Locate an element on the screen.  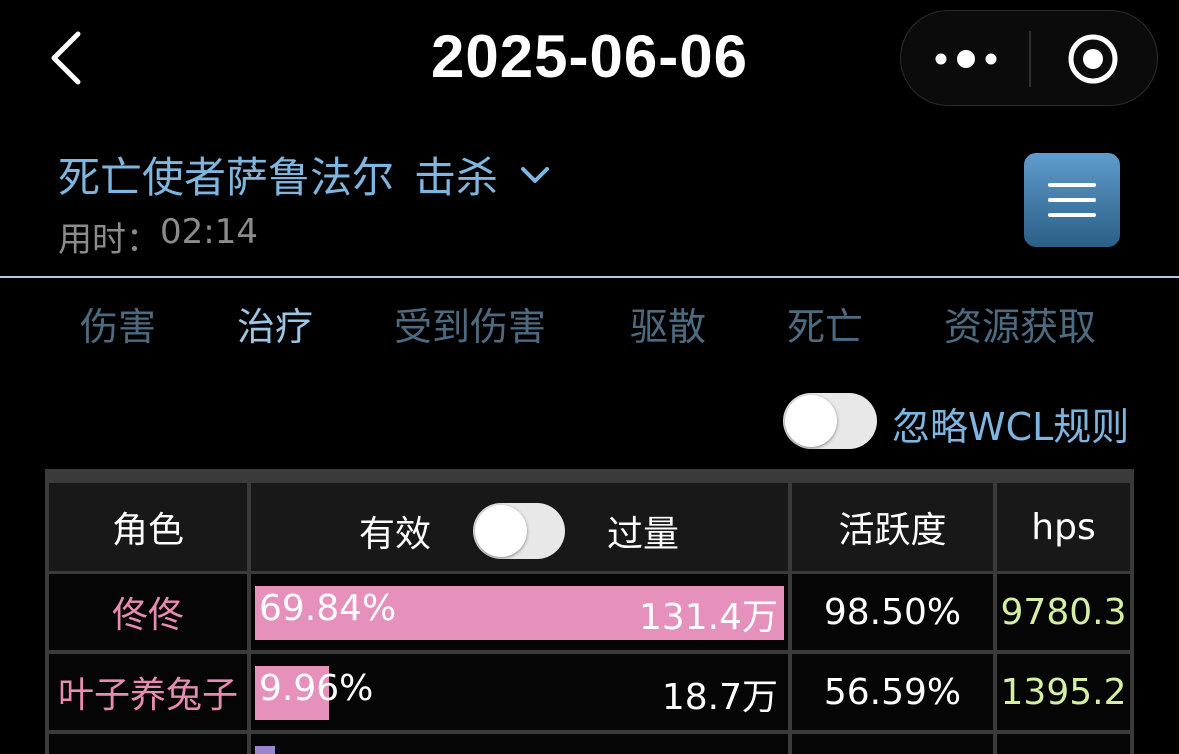
capsule-divider is located at coordinates (1030, 59).